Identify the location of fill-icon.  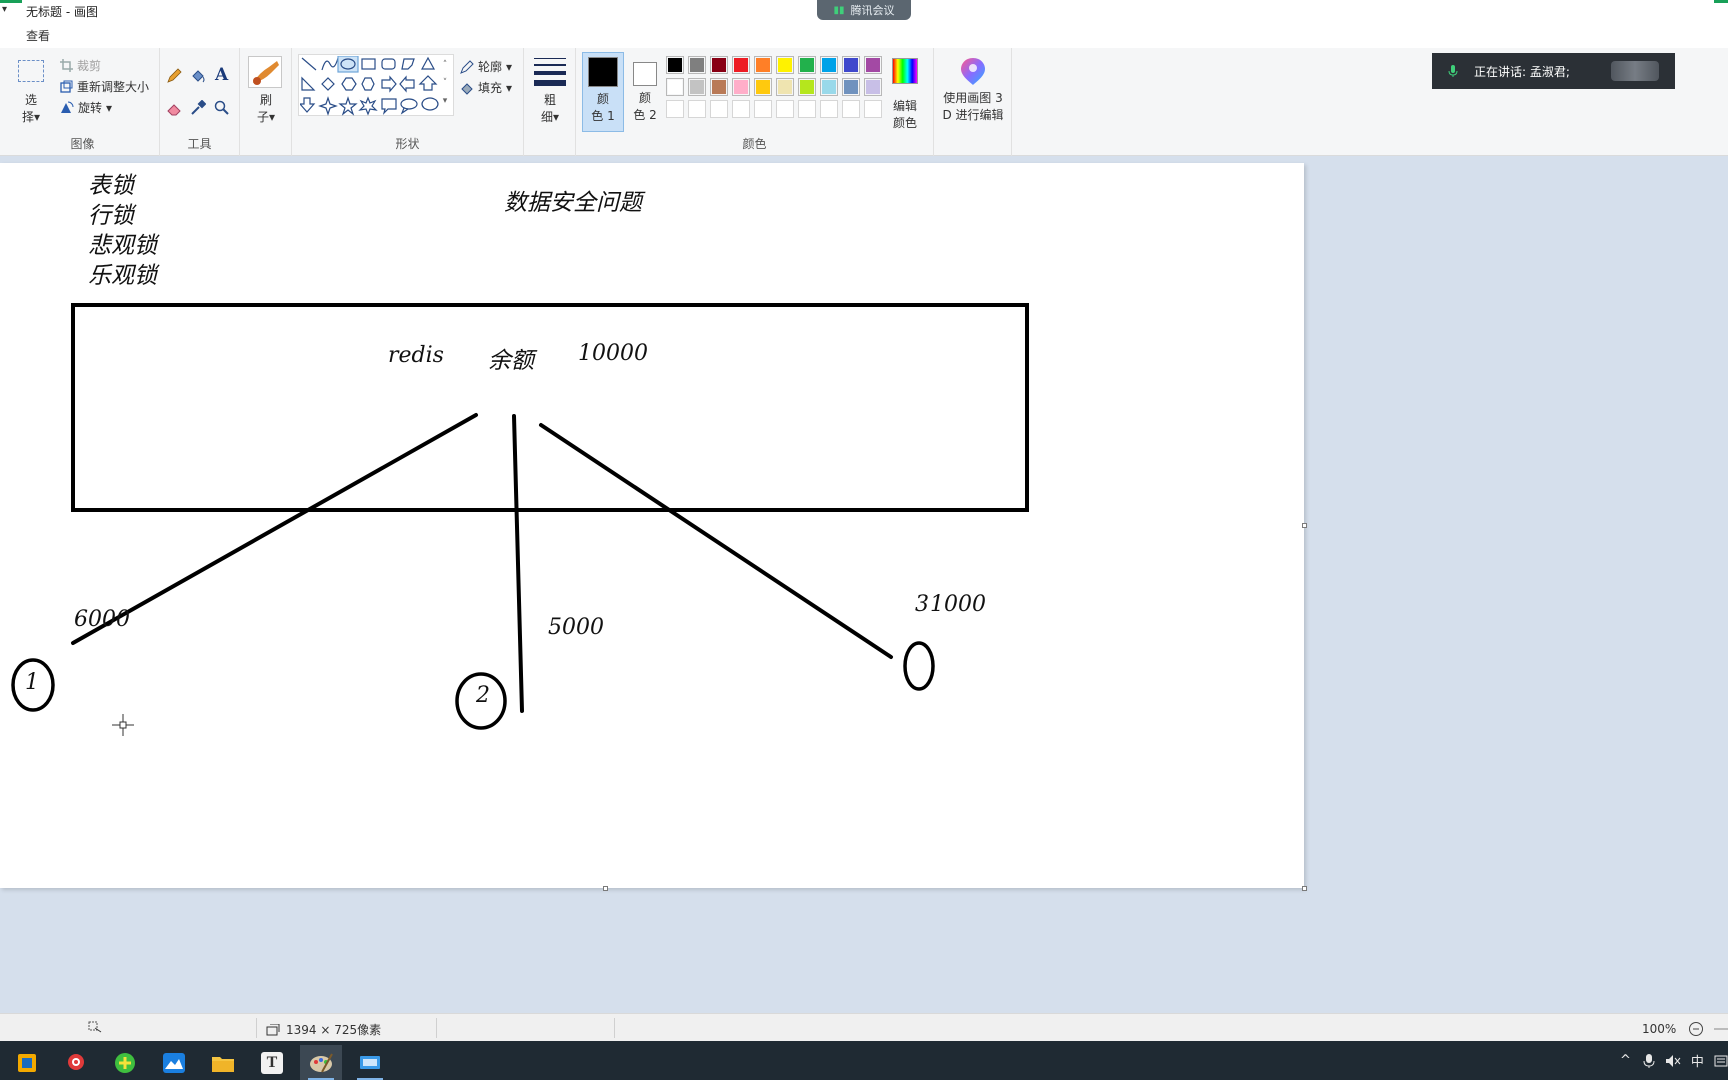
(467, 88).